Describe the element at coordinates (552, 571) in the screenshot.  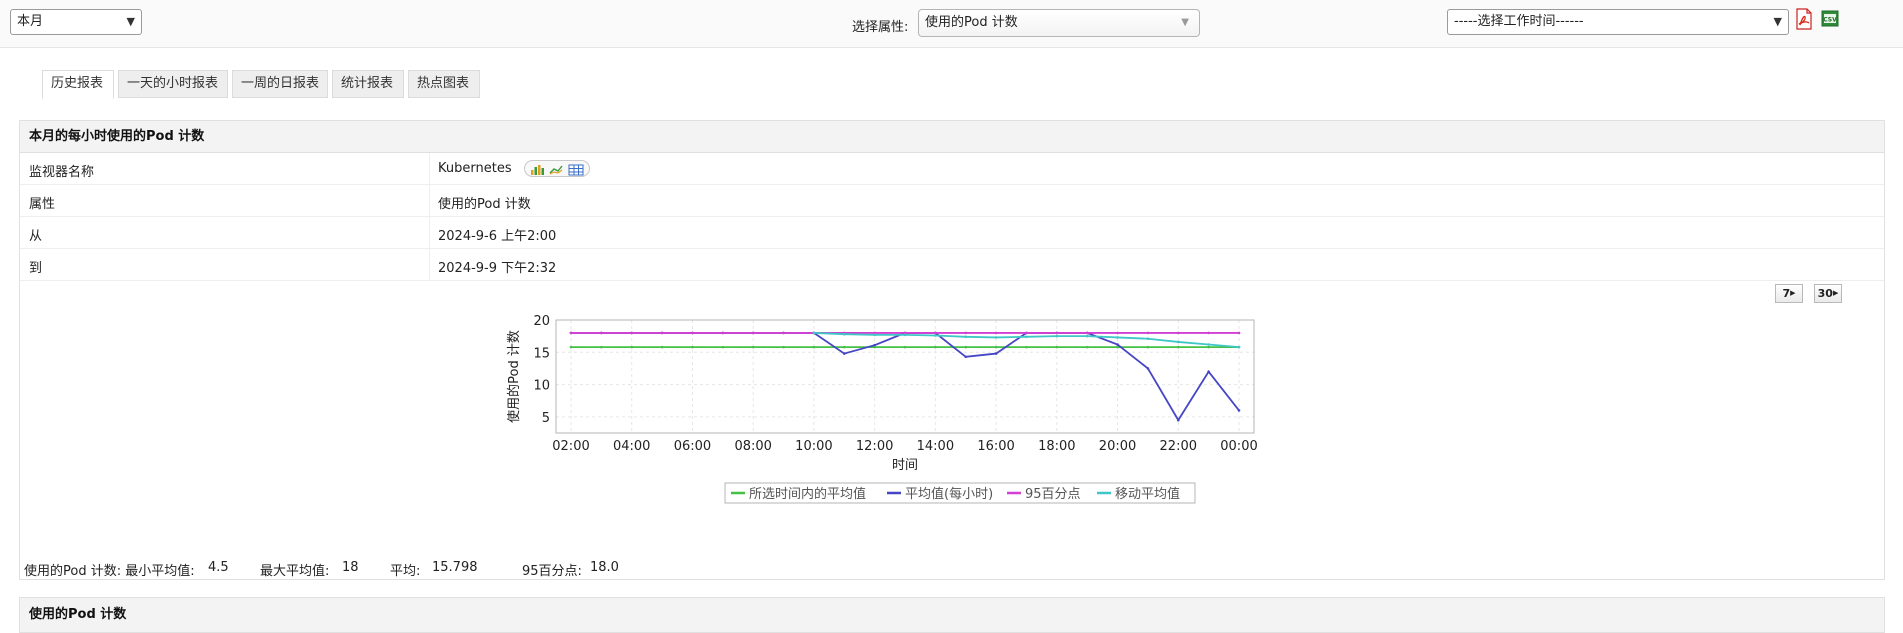
I see `stat-p95-label: 95百分点:` at that location.